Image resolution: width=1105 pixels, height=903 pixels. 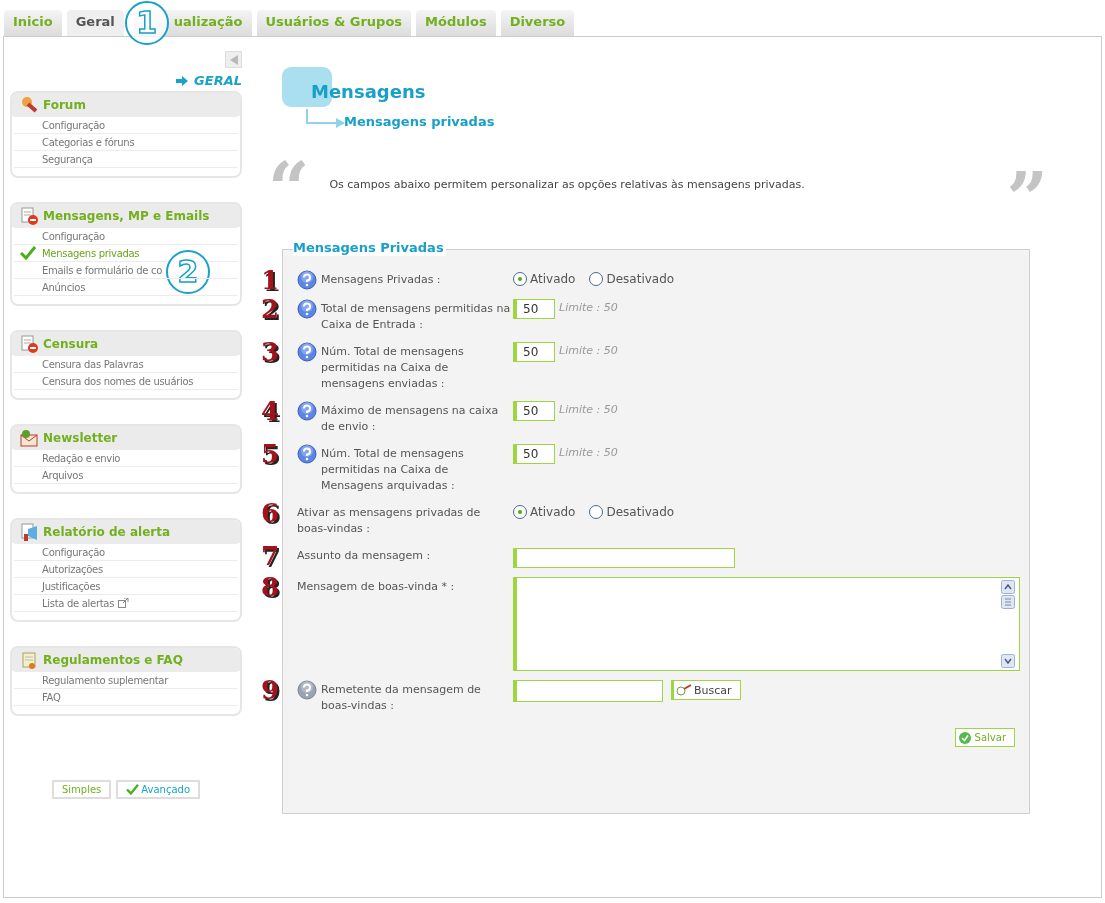 I want to click on field-label: Mensagem de boas-vinda * :, so click(x=376, y=587).